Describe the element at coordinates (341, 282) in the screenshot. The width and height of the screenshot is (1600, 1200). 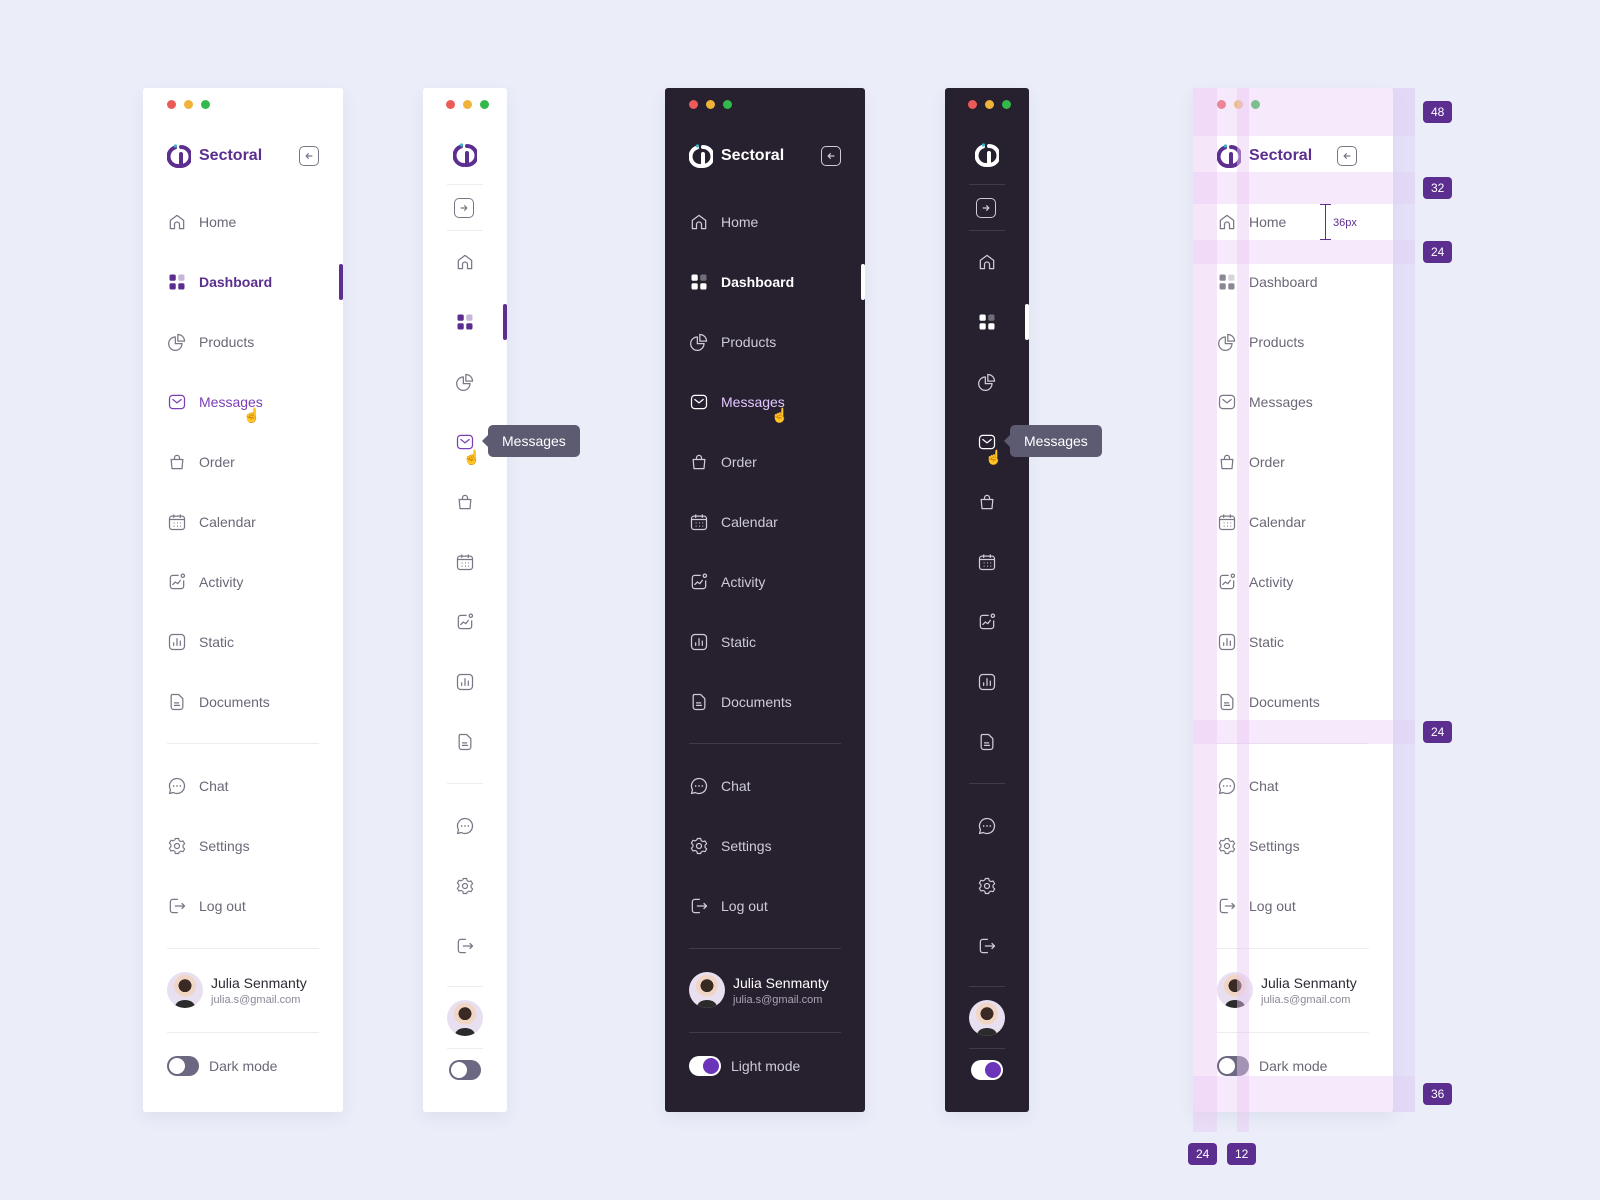
I see `active-indicator` at that location.